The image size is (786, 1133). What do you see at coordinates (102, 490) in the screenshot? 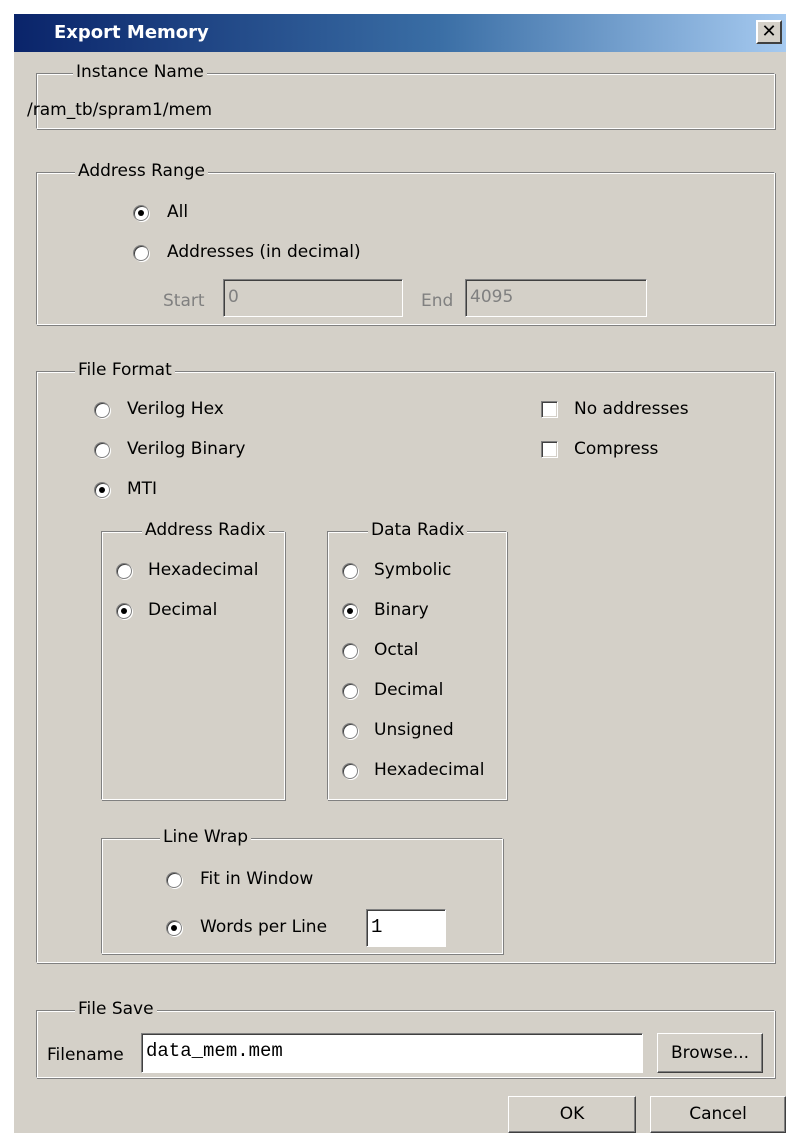
I see `radio-mti` at bounding box center [102, 490].